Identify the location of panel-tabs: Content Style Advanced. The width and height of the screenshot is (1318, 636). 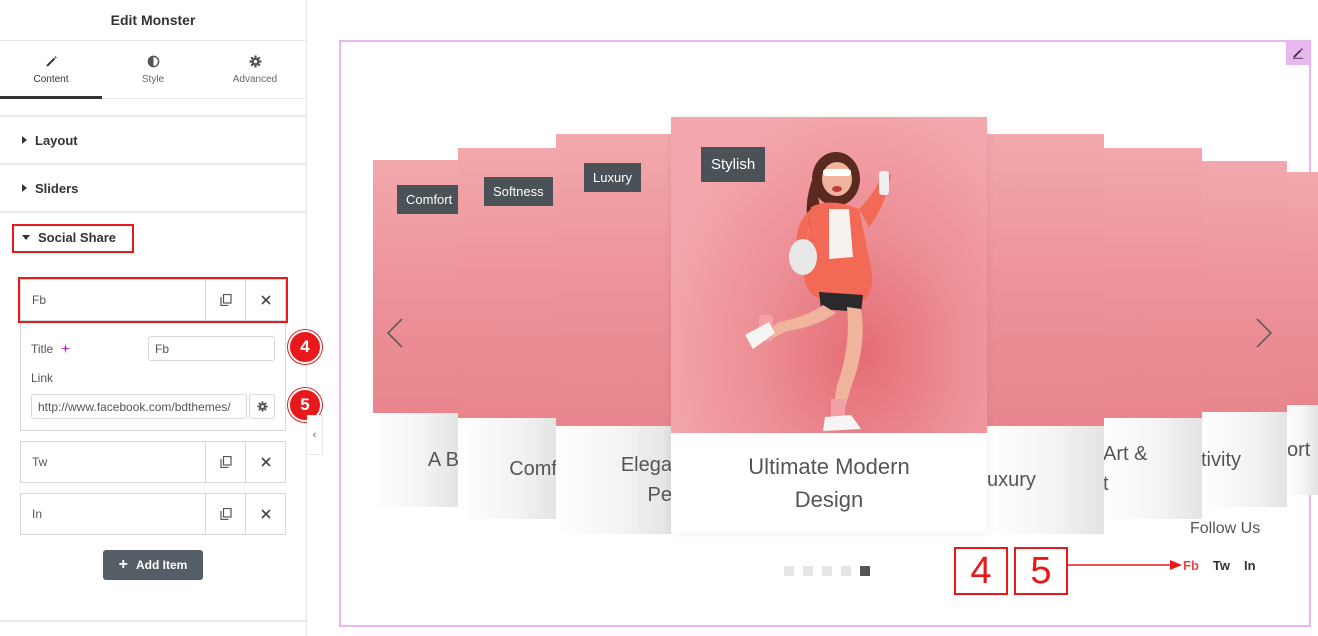
(153, 70).